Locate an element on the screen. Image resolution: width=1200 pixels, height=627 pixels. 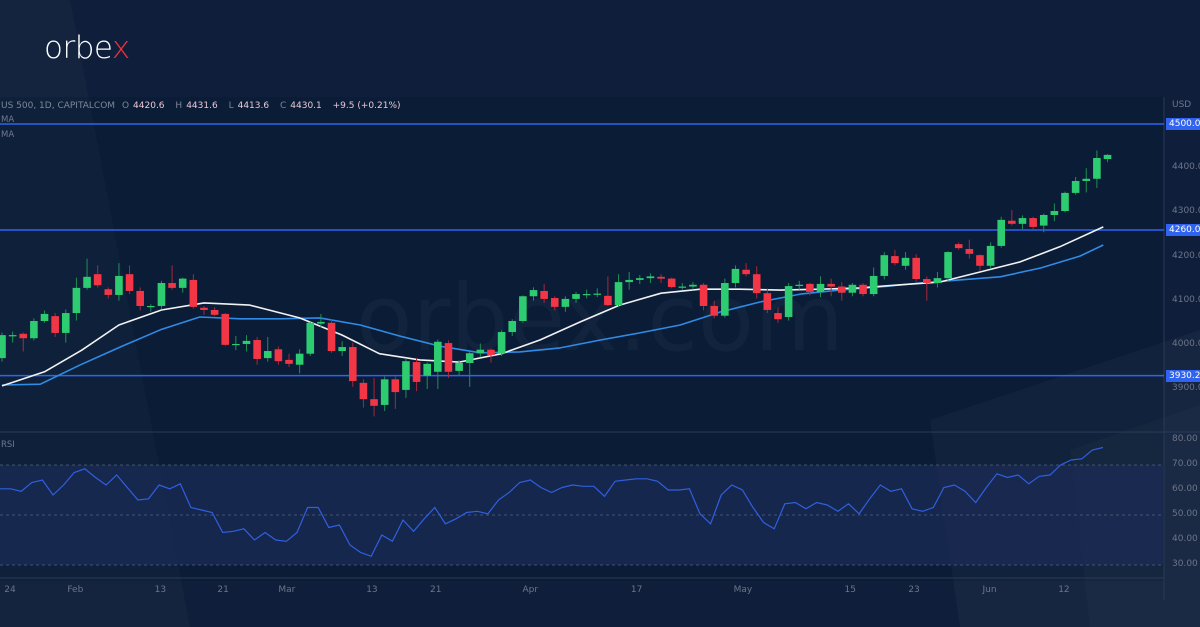
rsi-tick-label: 70.00 is located at coordinates (1185, 464).